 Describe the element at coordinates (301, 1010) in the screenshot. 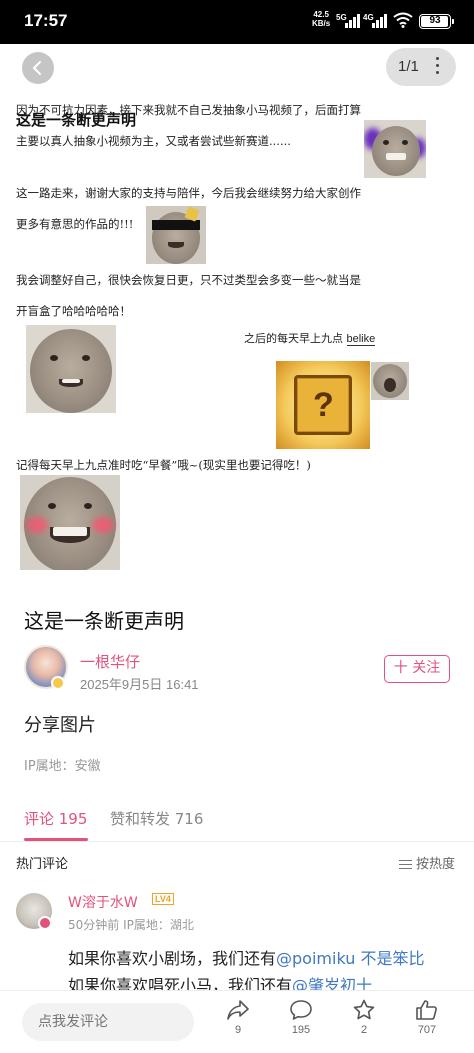

I see `comment-icon` at that location.